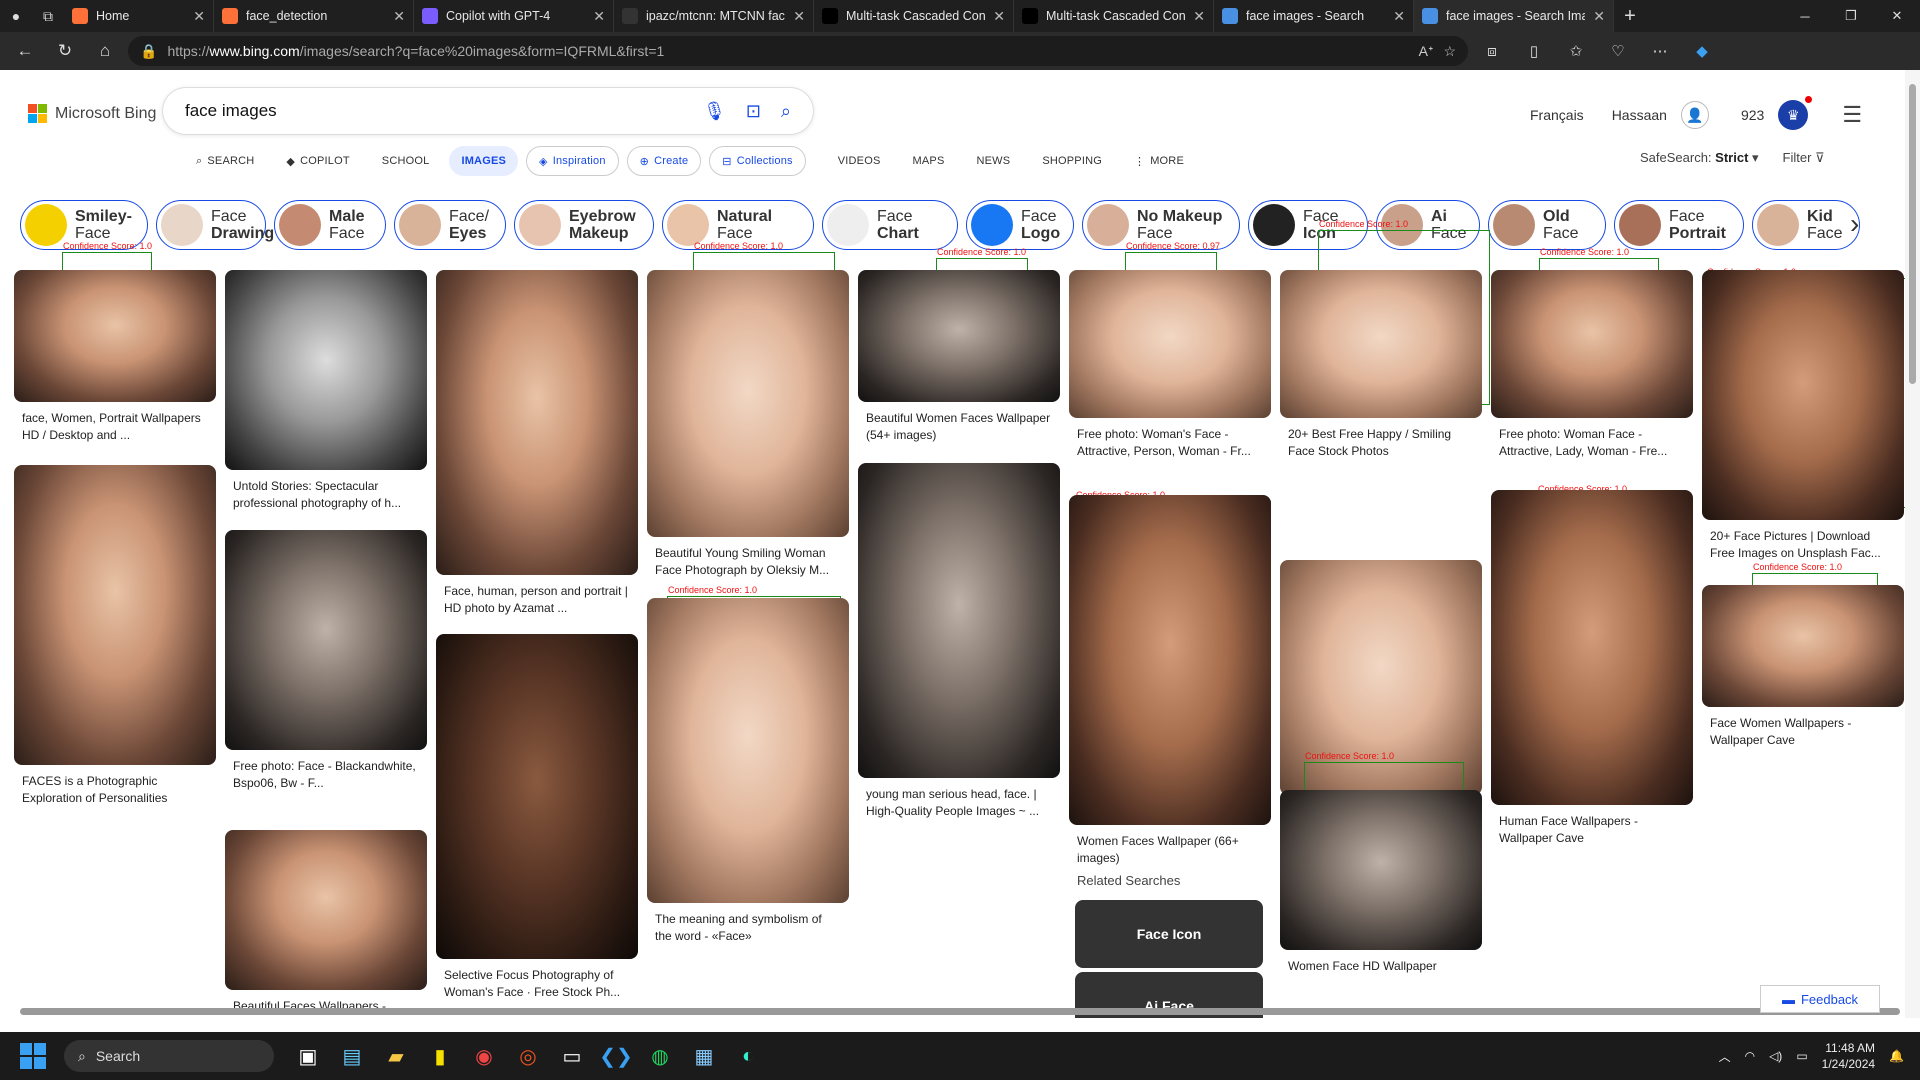 Image resolution: width=1920 pixels, height=1080 pixels. I want to click on performance-icon: ♡, so click(1618, 51).